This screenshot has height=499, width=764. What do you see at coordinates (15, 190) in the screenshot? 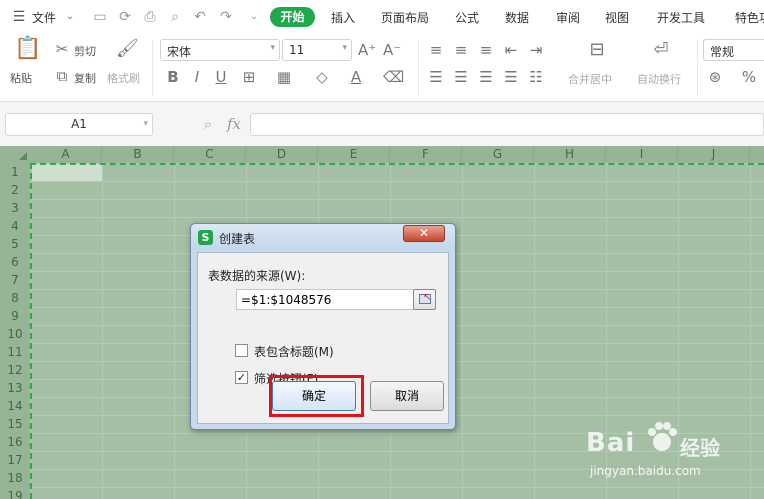
I see `row-header: 2` at bounding box center [15, 190].